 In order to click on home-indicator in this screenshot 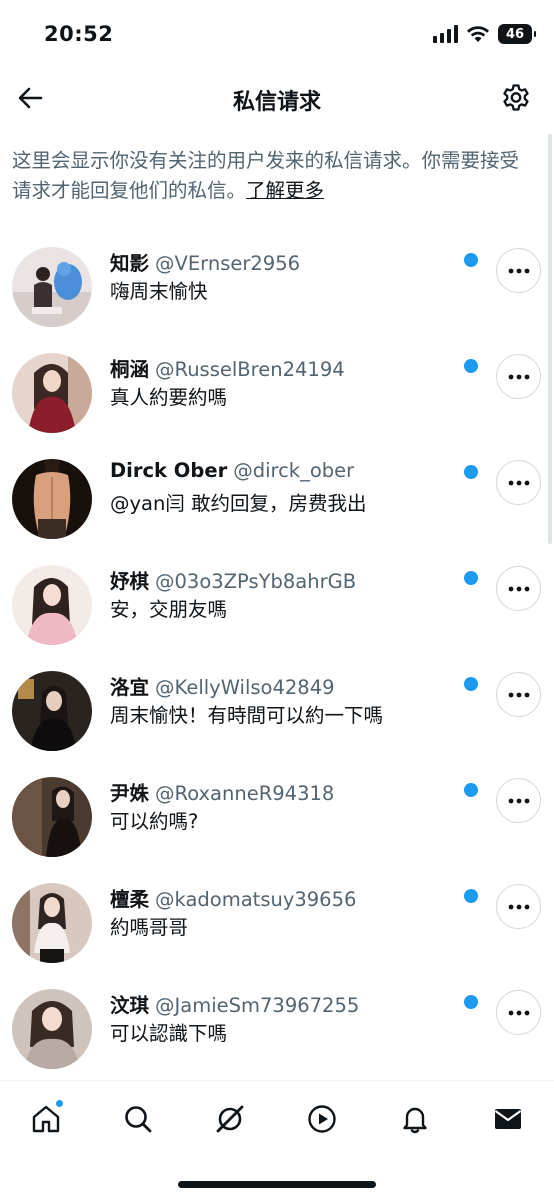, I will do `click(277, 1184)`.